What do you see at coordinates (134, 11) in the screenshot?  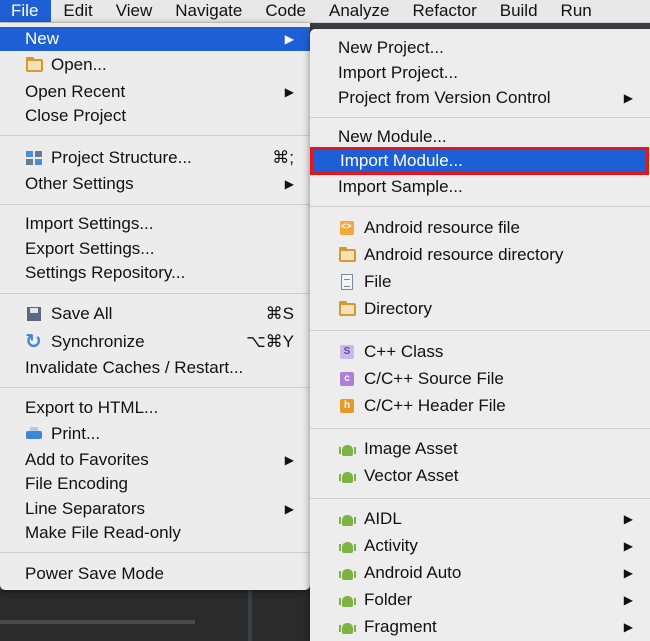 I see `menu-view: View` at bounding box center [134, 11].